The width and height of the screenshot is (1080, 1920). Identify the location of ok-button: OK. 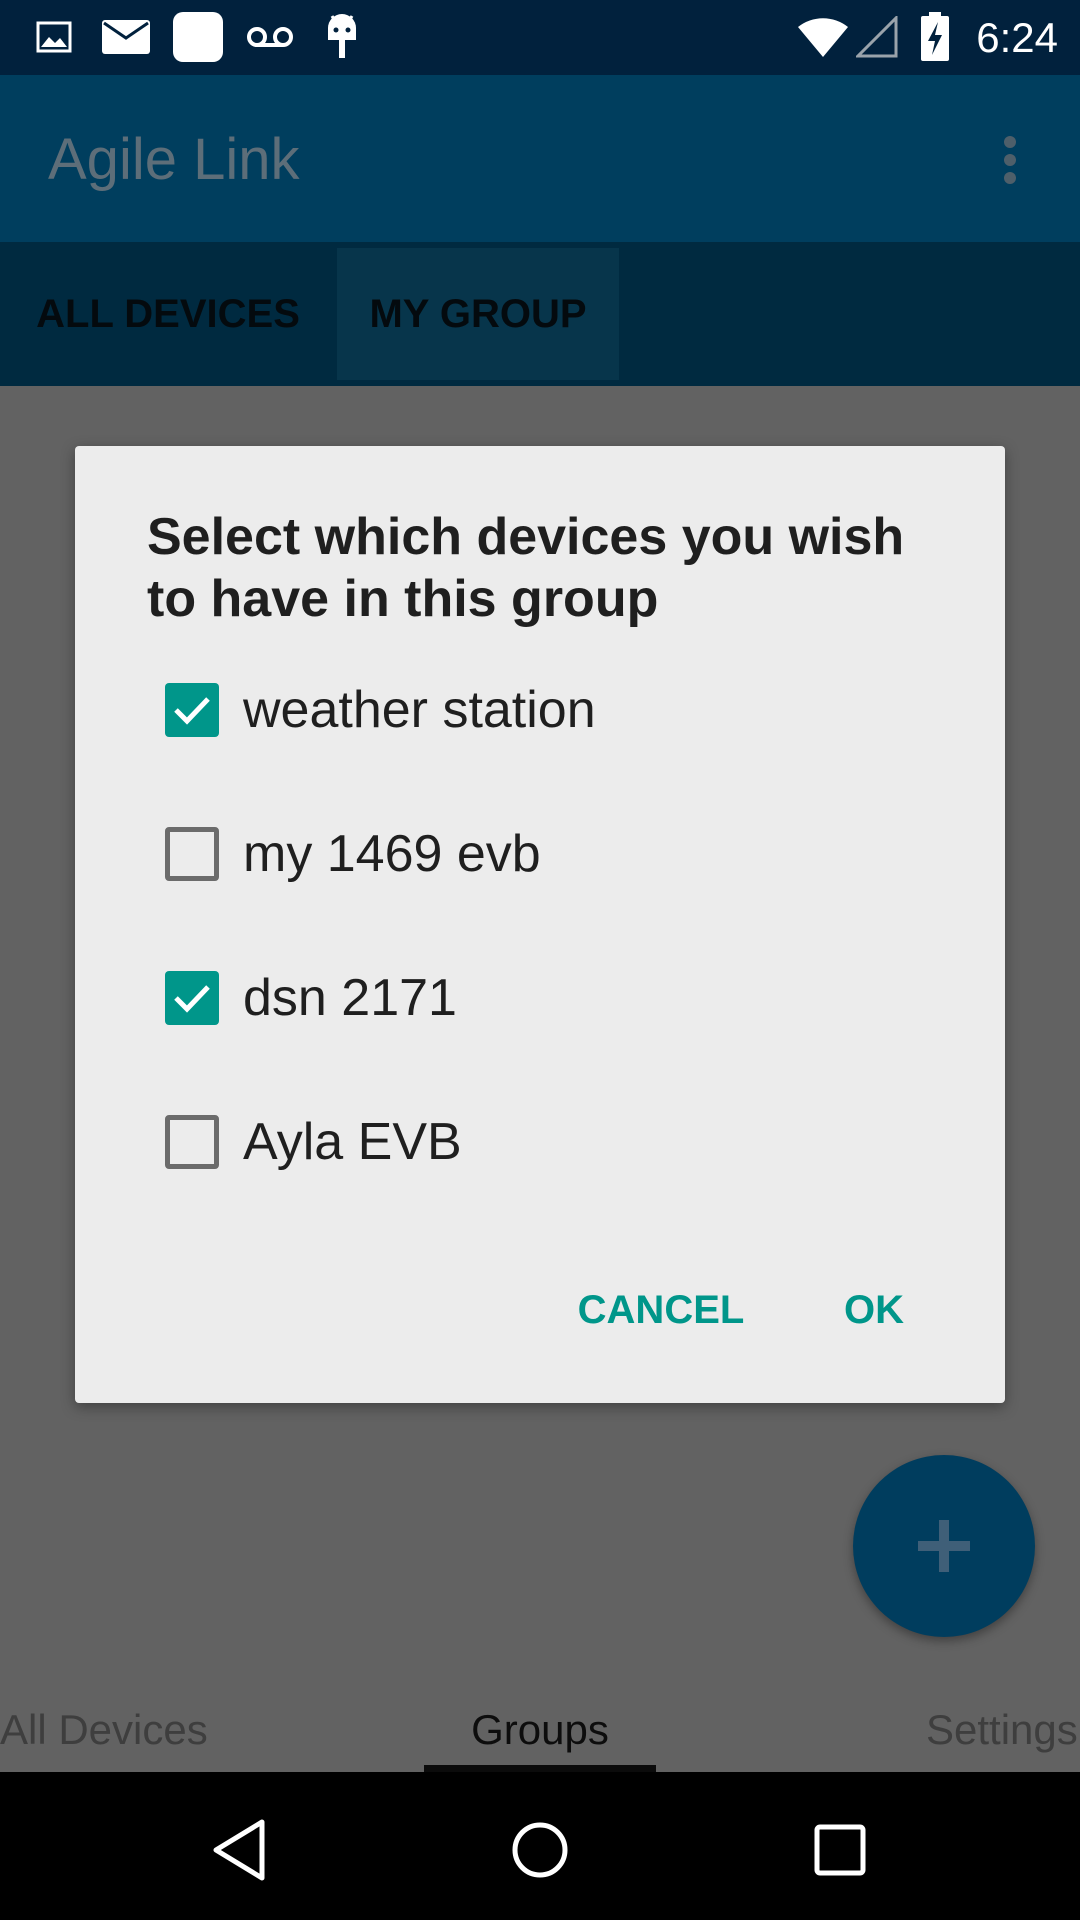
(874, 1310).